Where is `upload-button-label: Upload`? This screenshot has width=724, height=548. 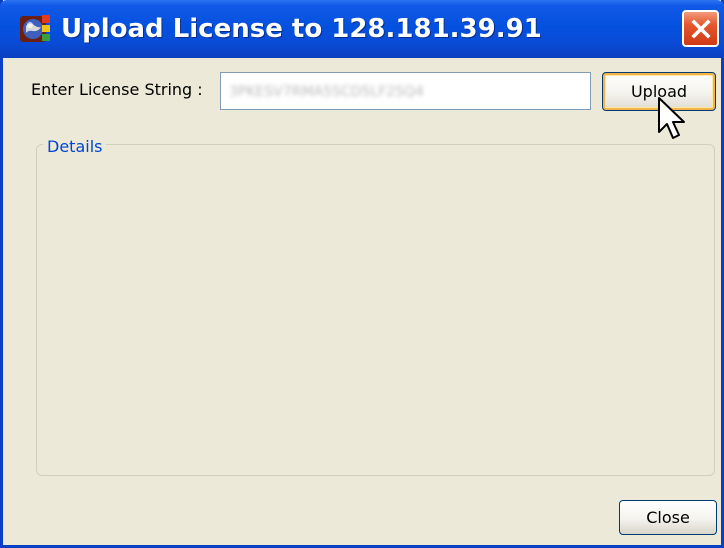
upload-button-label: Upload is located at coordinates (659, 91).